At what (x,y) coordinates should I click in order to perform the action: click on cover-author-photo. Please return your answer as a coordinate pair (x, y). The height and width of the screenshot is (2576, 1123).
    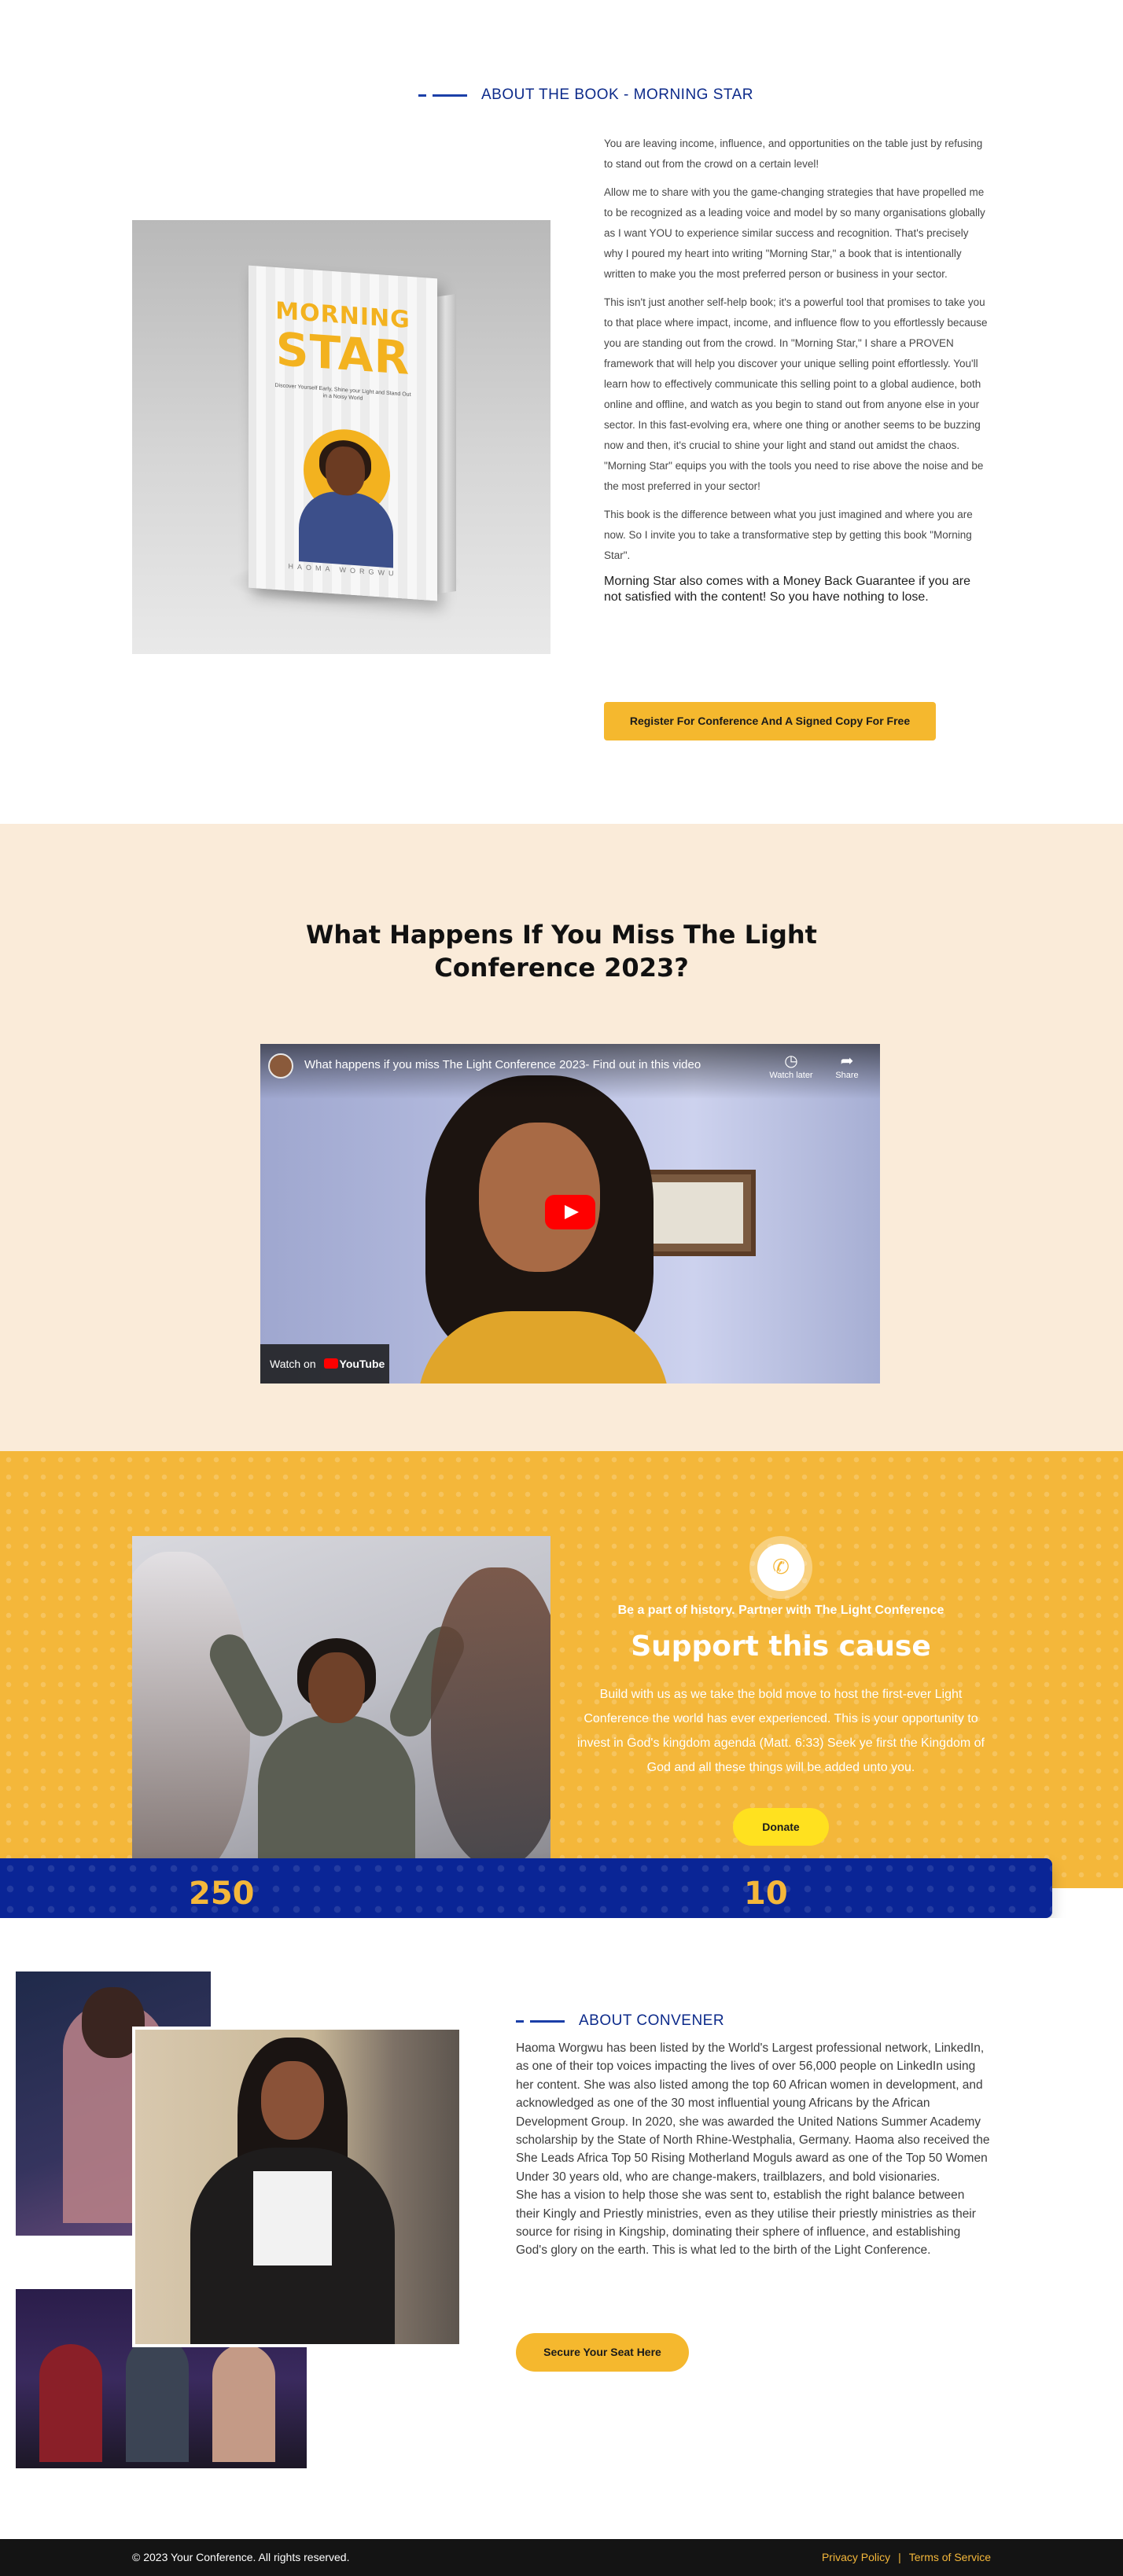
    Looking at the image, I should click on (346, 503).